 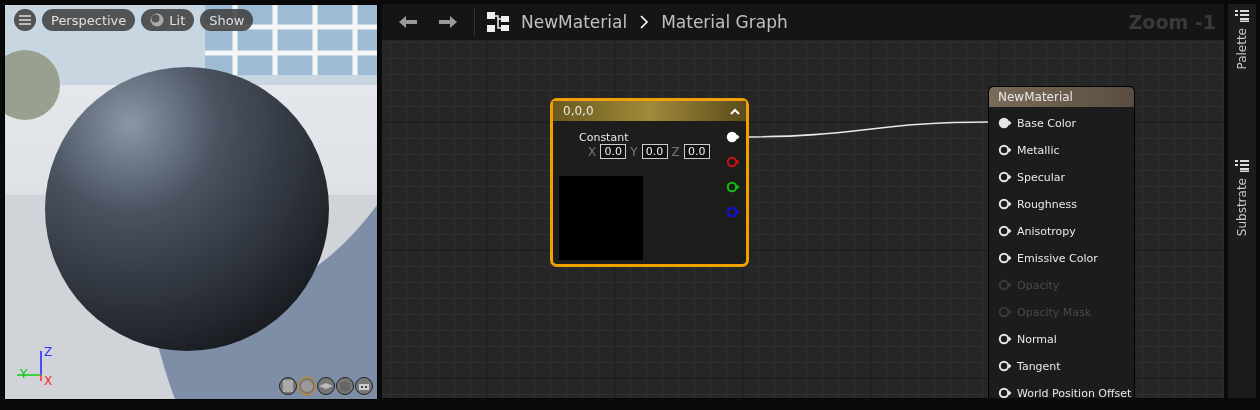 What do you see at coordinates (89, 20) in the screenshot?
I see `perspective-button: Perspective` at bounding box center [89, 20].